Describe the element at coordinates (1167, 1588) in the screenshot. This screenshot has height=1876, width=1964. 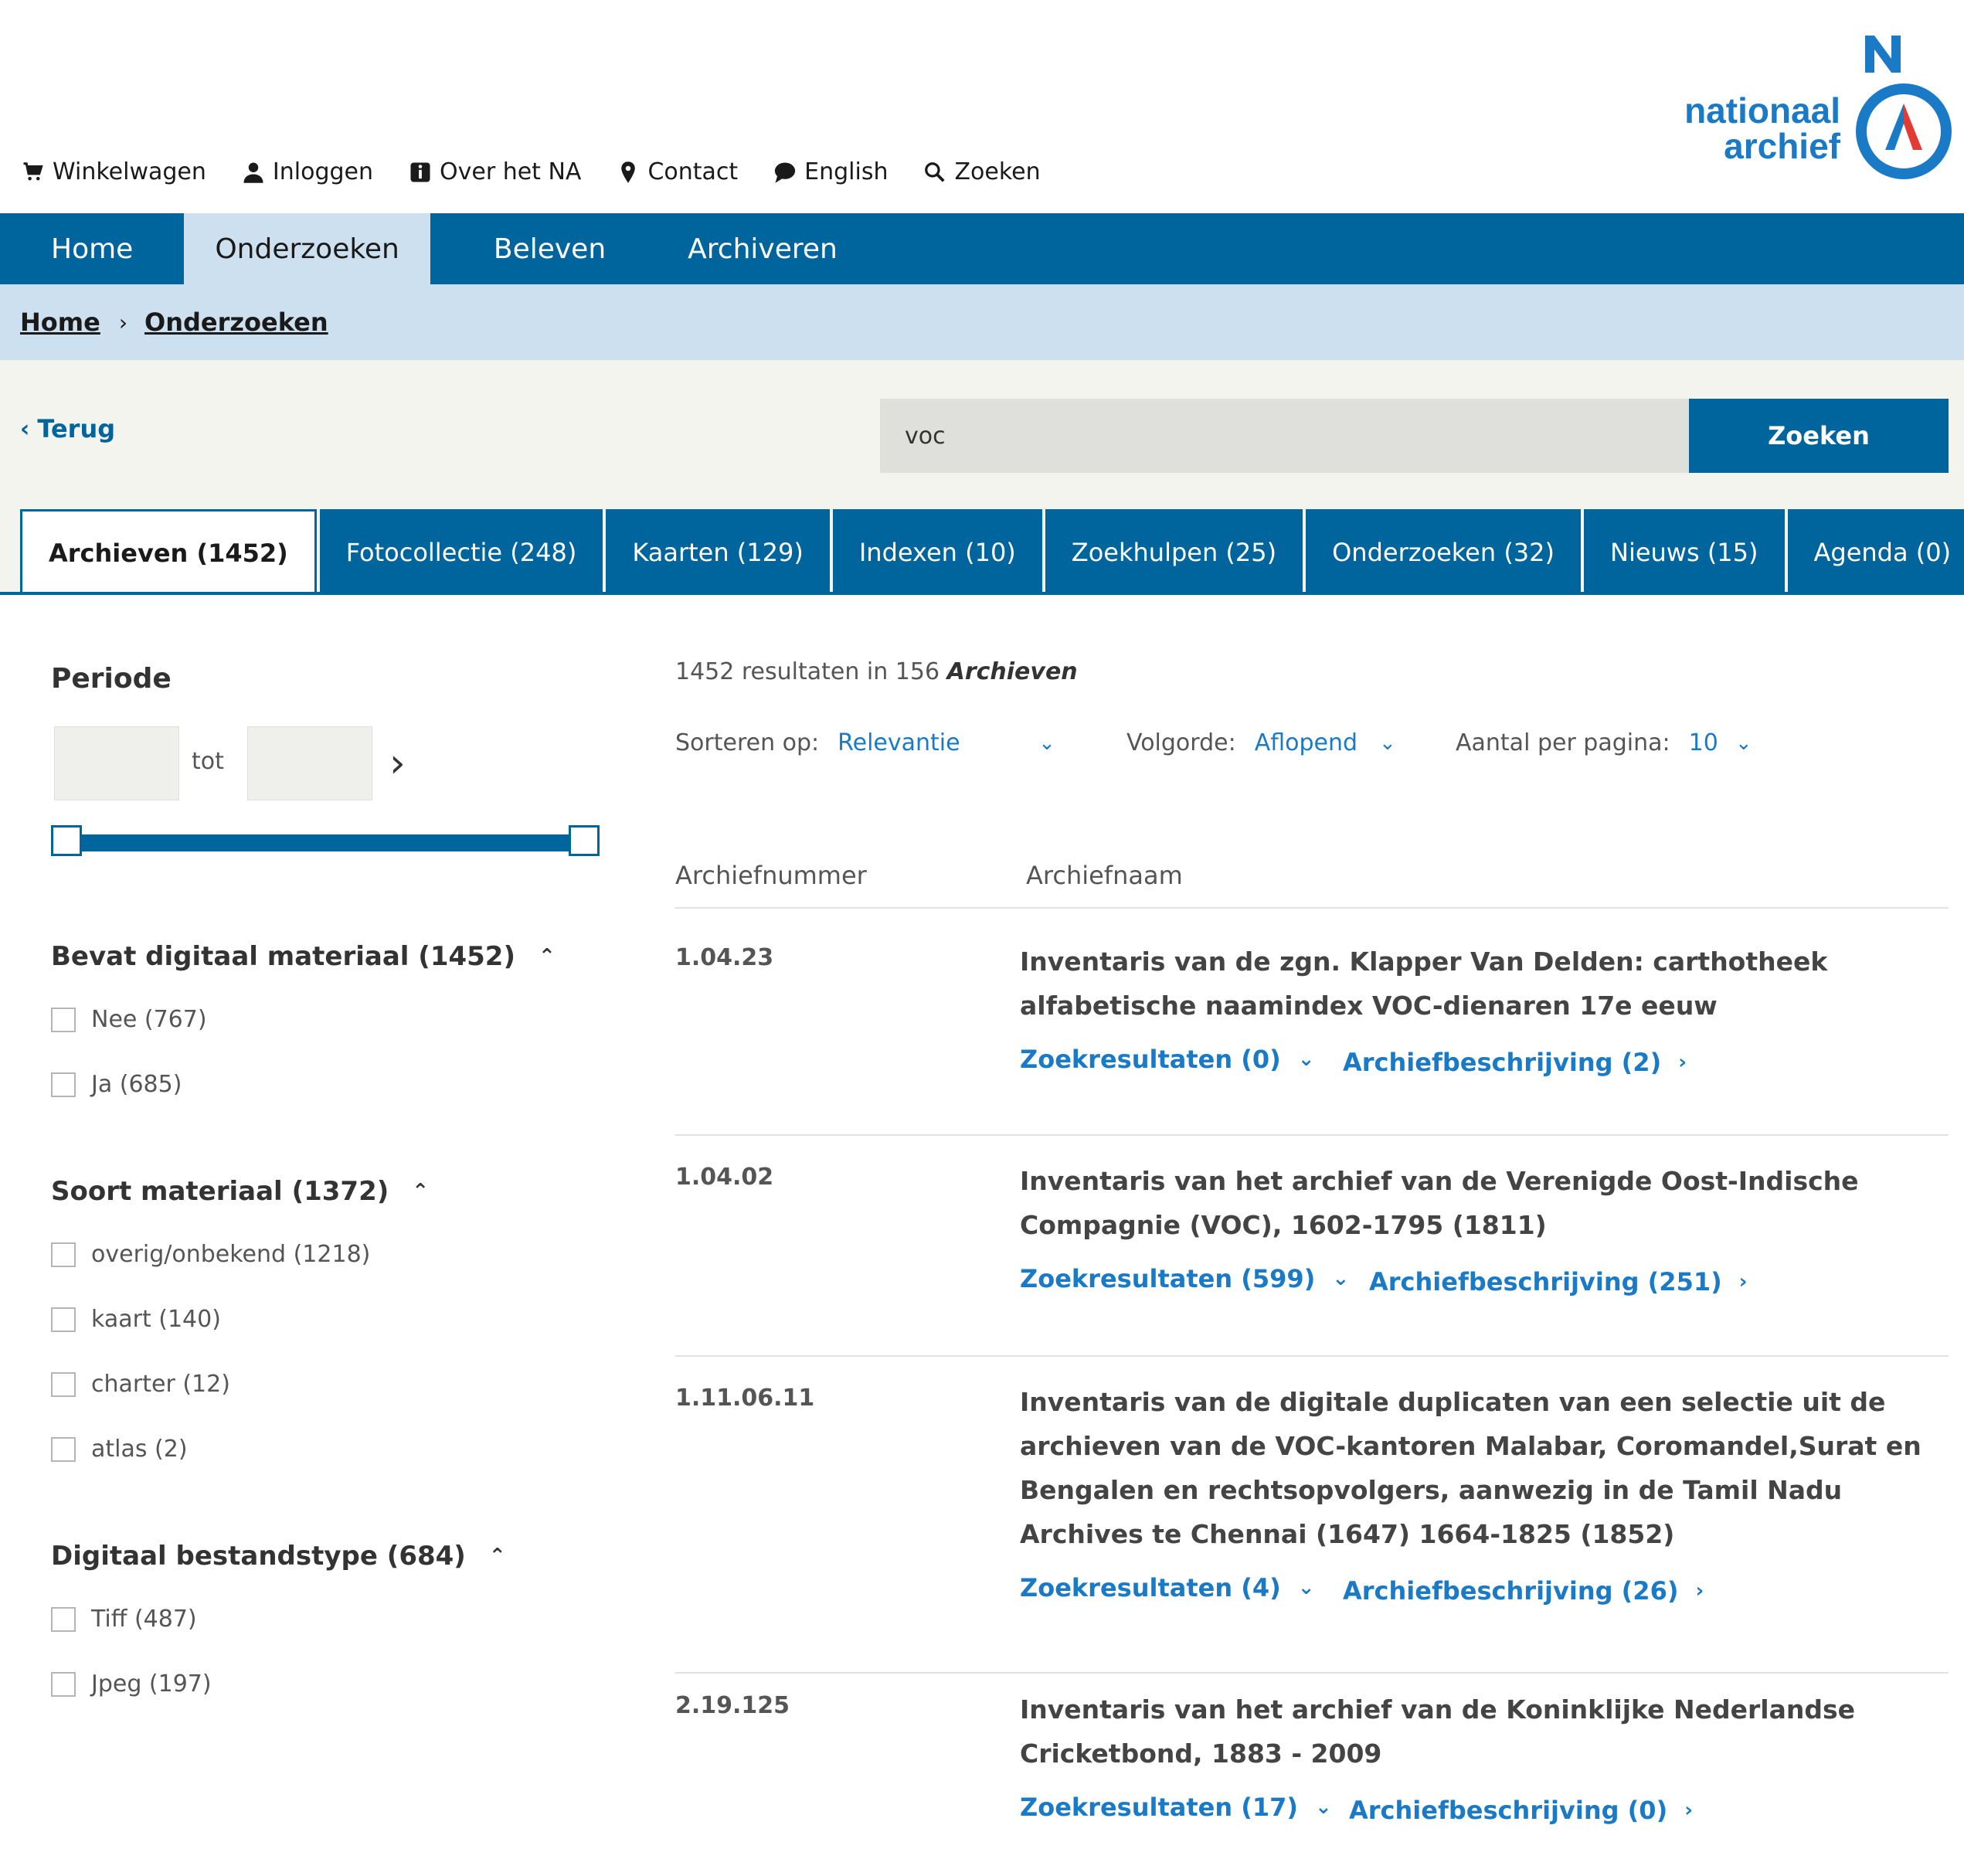
I see `zoekresultaten-toggle: Zoekresultaten (4) ⌄` at that location.